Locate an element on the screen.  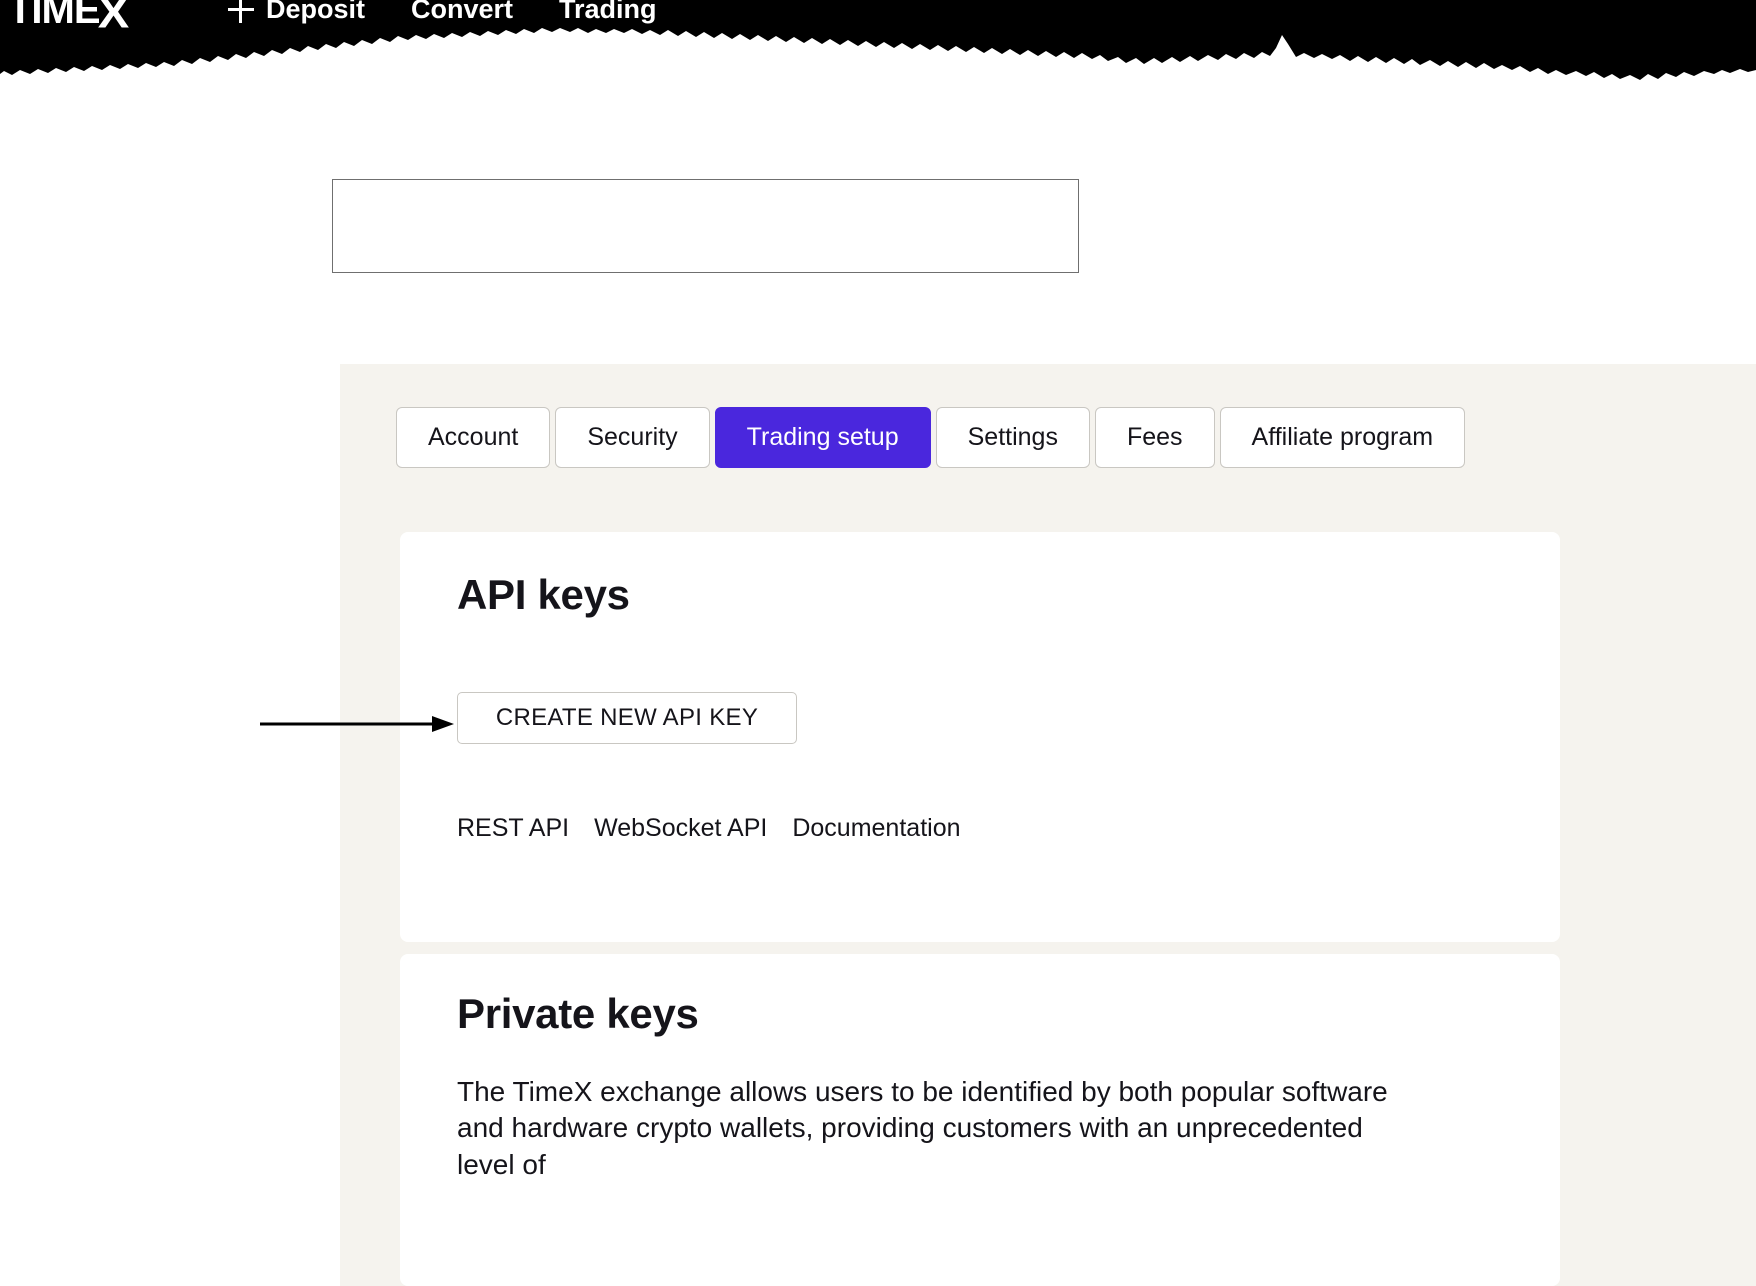
content-placeholder-box is located at coordinates (705, 226).